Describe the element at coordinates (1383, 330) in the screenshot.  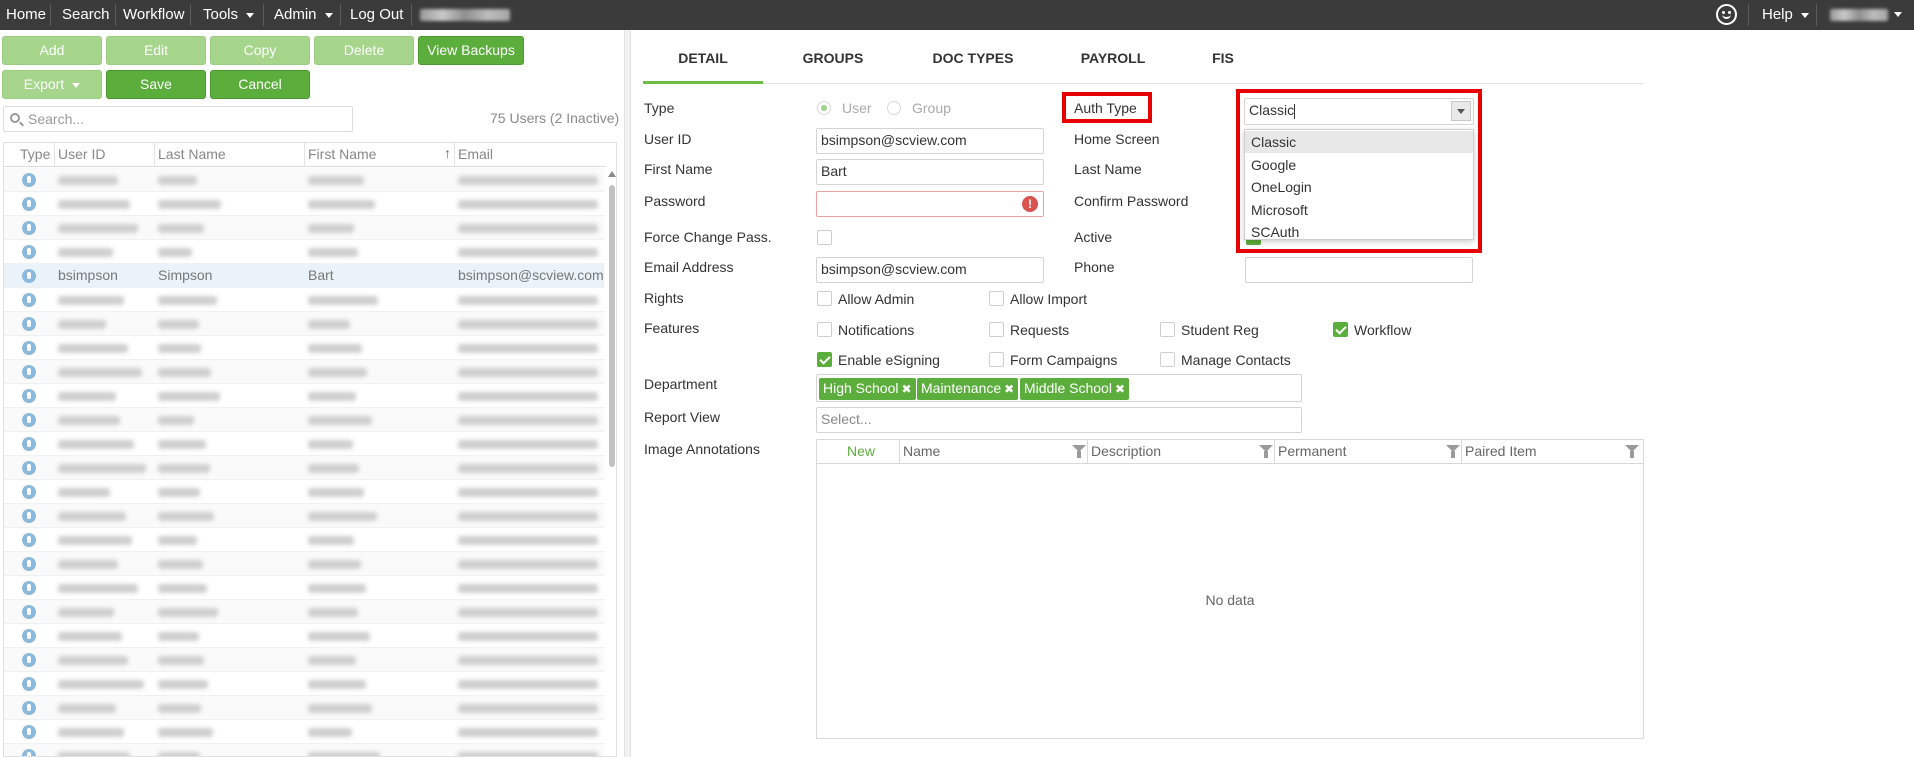
I see `workflow-text: Workflow` at that location.